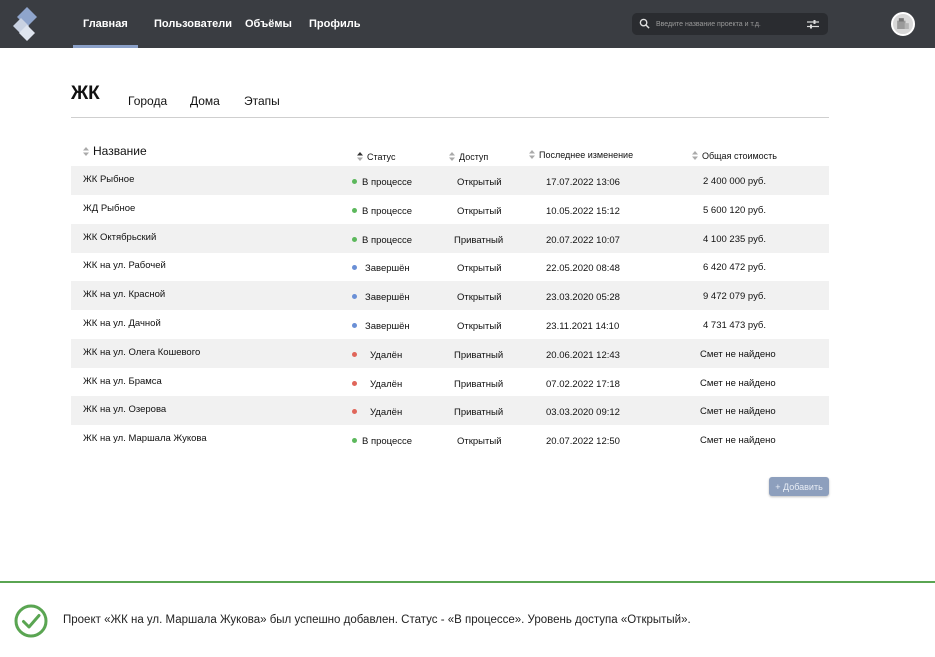 Image resolution: width=935 pixels, height=657 pixels. Describe the element at coordinates (31, 621) in the screenshot. I see `check-circle-icon` at that location.